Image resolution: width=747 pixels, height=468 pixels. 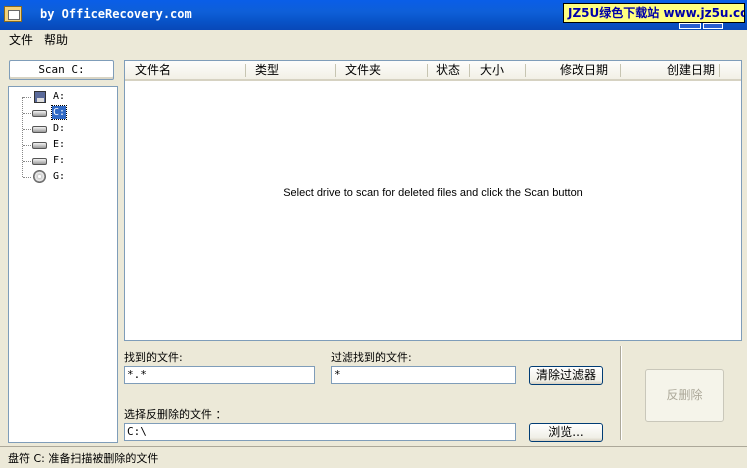 What do you see at coordinates (621, 393) in the screenshot?
I see `vertical-divider` at bounding box center [621, 393].